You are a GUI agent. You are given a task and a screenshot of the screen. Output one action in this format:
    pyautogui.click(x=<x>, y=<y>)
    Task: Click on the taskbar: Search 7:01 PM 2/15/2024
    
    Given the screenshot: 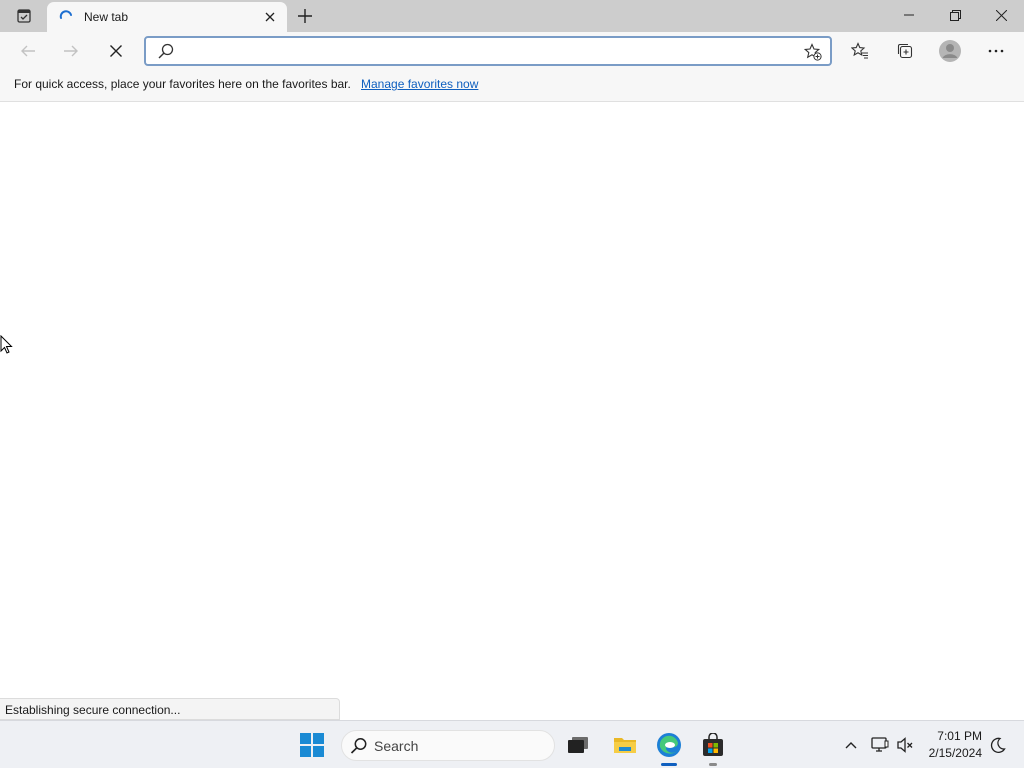 What is the action you would take?
    pyautogui.click(x=512, y=744)
    